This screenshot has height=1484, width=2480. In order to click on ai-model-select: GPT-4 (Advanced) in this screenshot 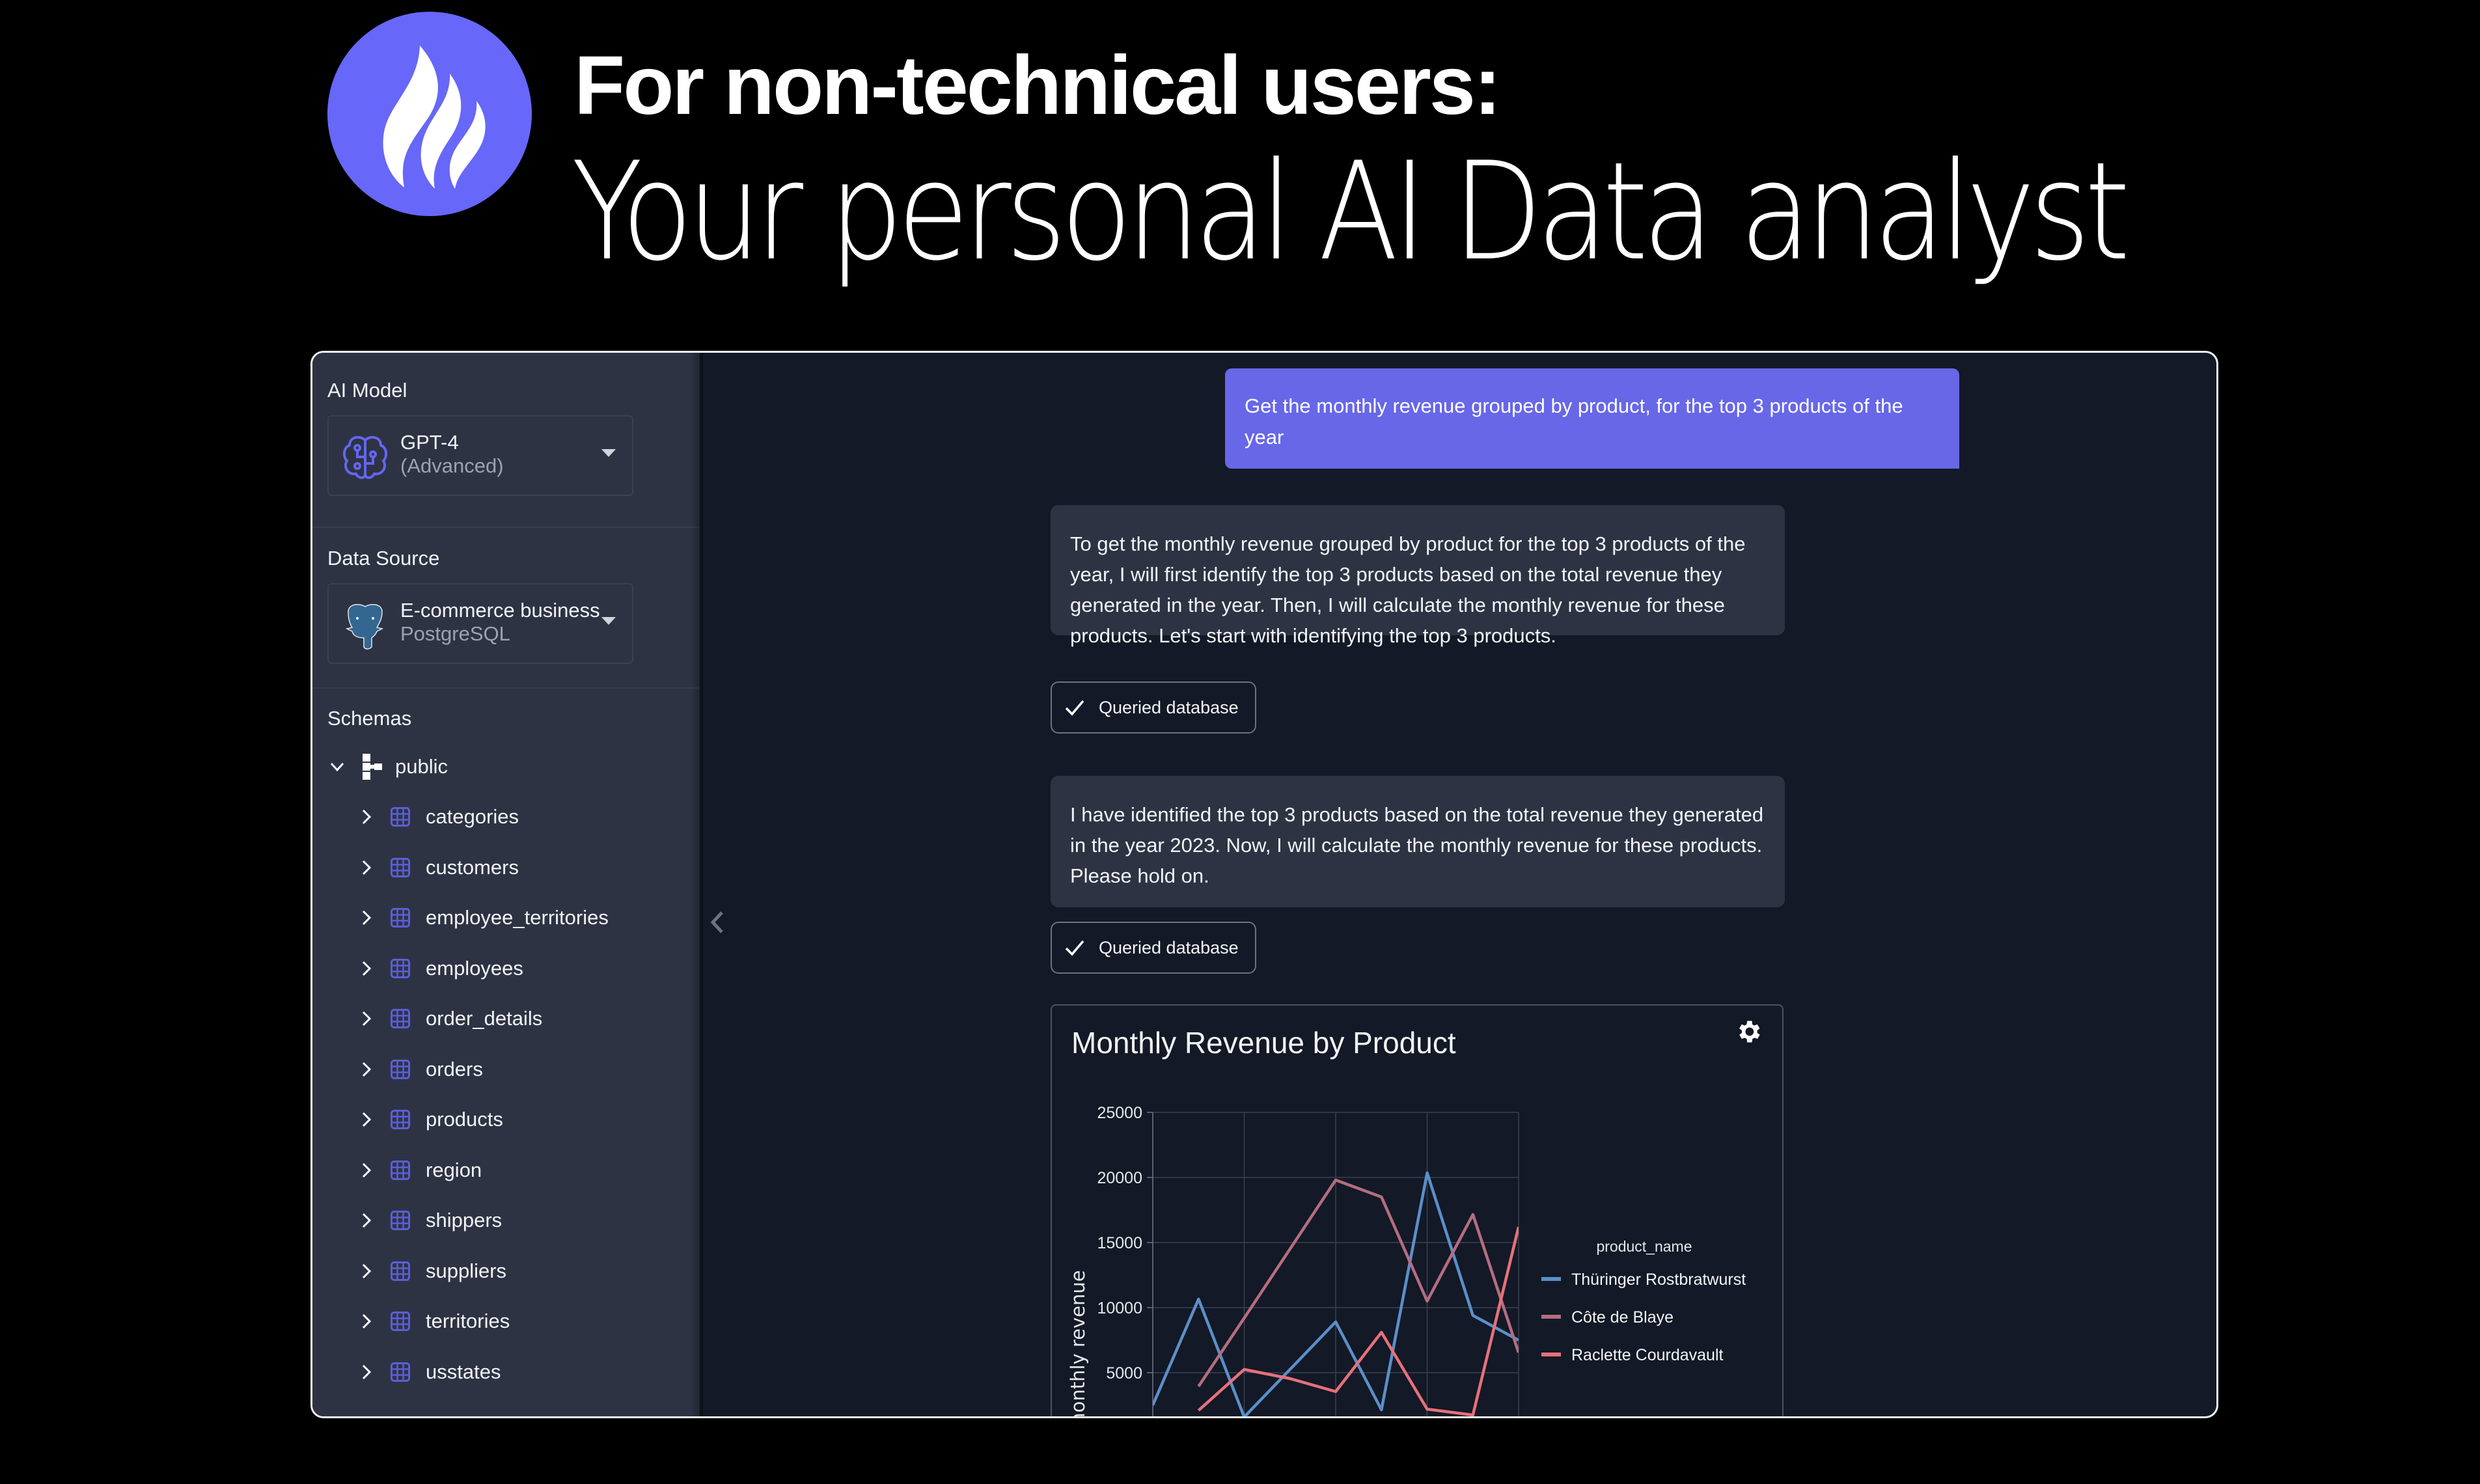, I will do `click(480, 455)`.